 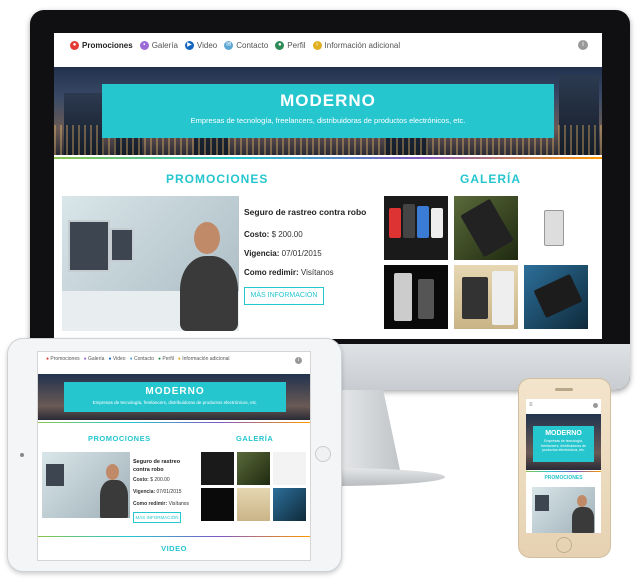 What do you see at coordinates (86, 485) in the screenshot?
I see `tablet-promo-image` at bounding box center [86, 485].